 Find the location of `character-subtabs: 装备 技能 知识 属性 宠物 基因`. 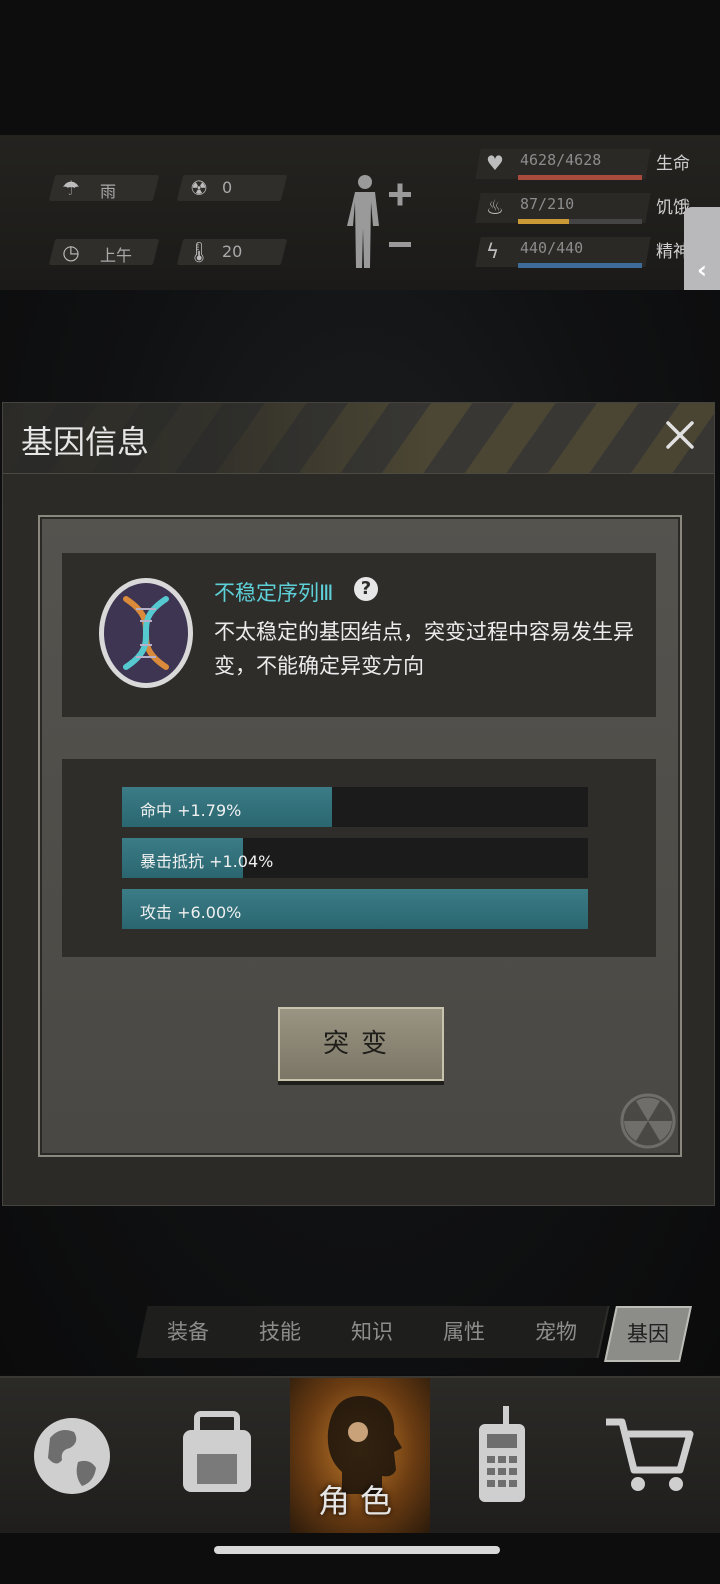

character-subtabs: 装备 技能 知识 属性 宠物 基因 is located at coordinates (411, 1334).